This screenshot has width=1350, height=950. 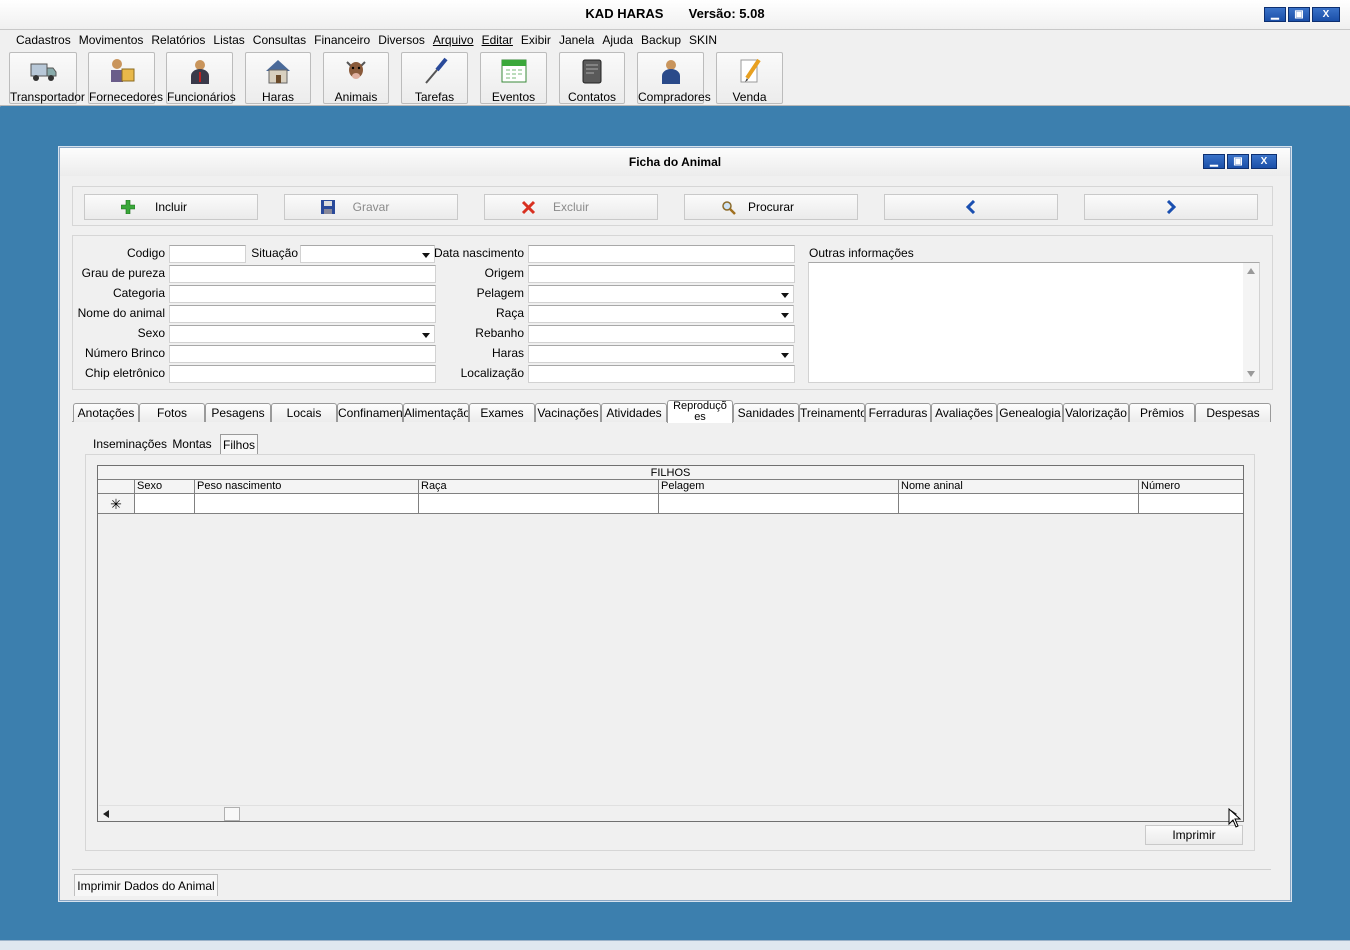 I want to click on column-header-peso: Peso nascimento, so click(x=307, y=487).